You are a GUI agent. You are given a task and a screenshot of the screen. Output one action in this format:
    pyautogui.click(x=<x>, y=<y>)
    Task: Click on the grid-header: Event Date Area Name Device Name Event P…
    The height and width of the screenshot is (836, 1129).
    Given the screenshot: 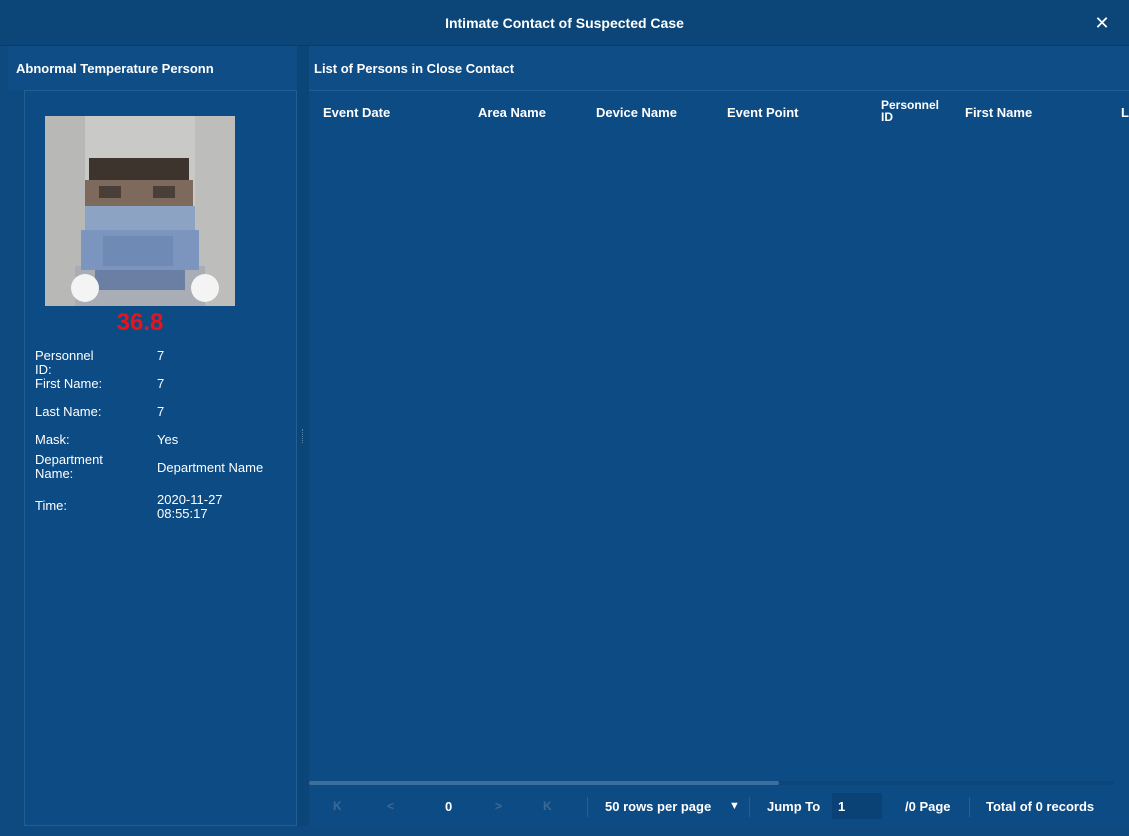 What is the action you would take?
    pyautogui.click(x=719, y=111)
    